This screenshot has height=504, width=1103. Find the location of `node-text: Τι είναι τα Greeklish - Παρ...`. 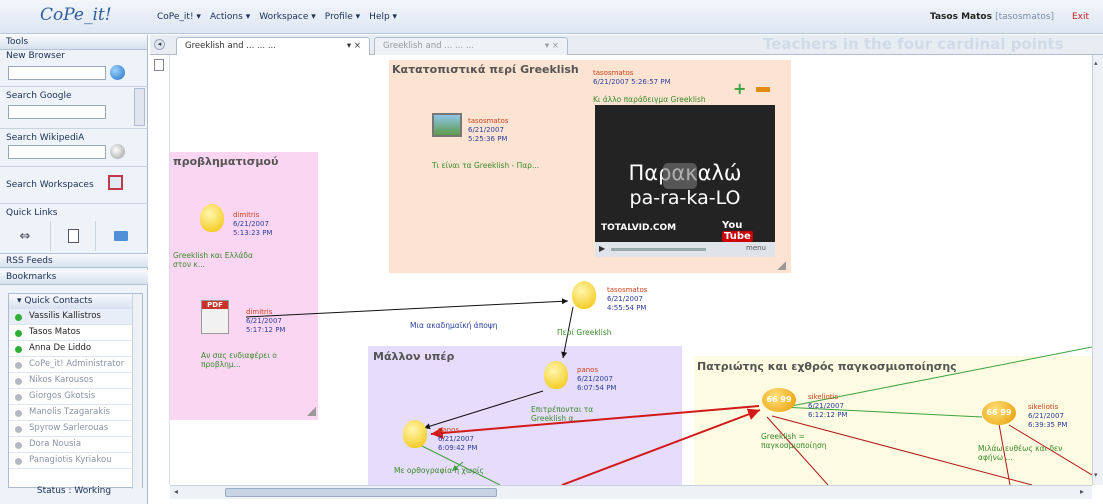

node-text: Τι είναι τα Greeklish - Παρ... is located at coordinates (487, 165).